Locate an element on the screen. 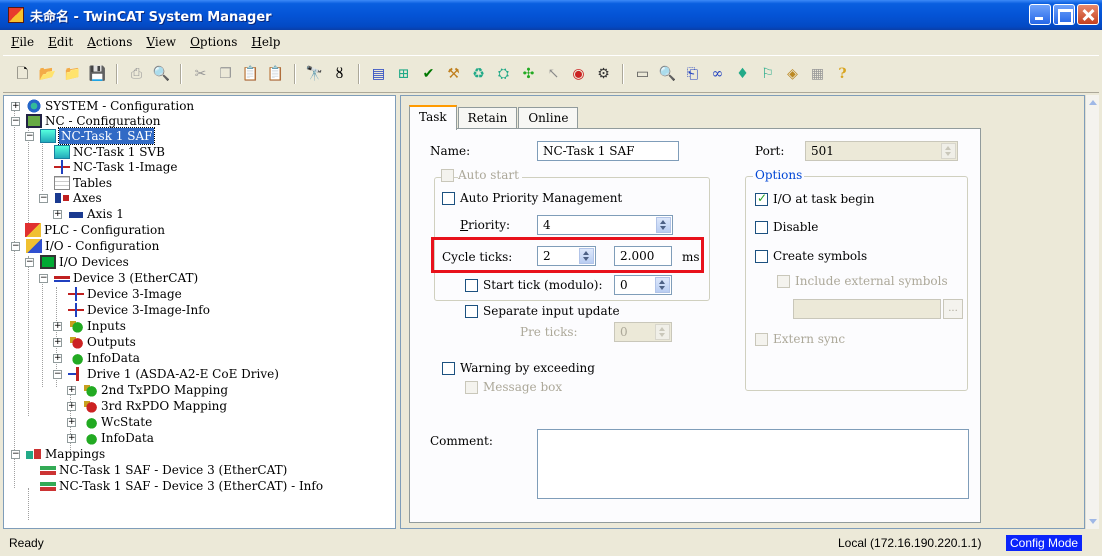 The image size is (1102, 556). comment-textarea is located at coordinates (753, 464).